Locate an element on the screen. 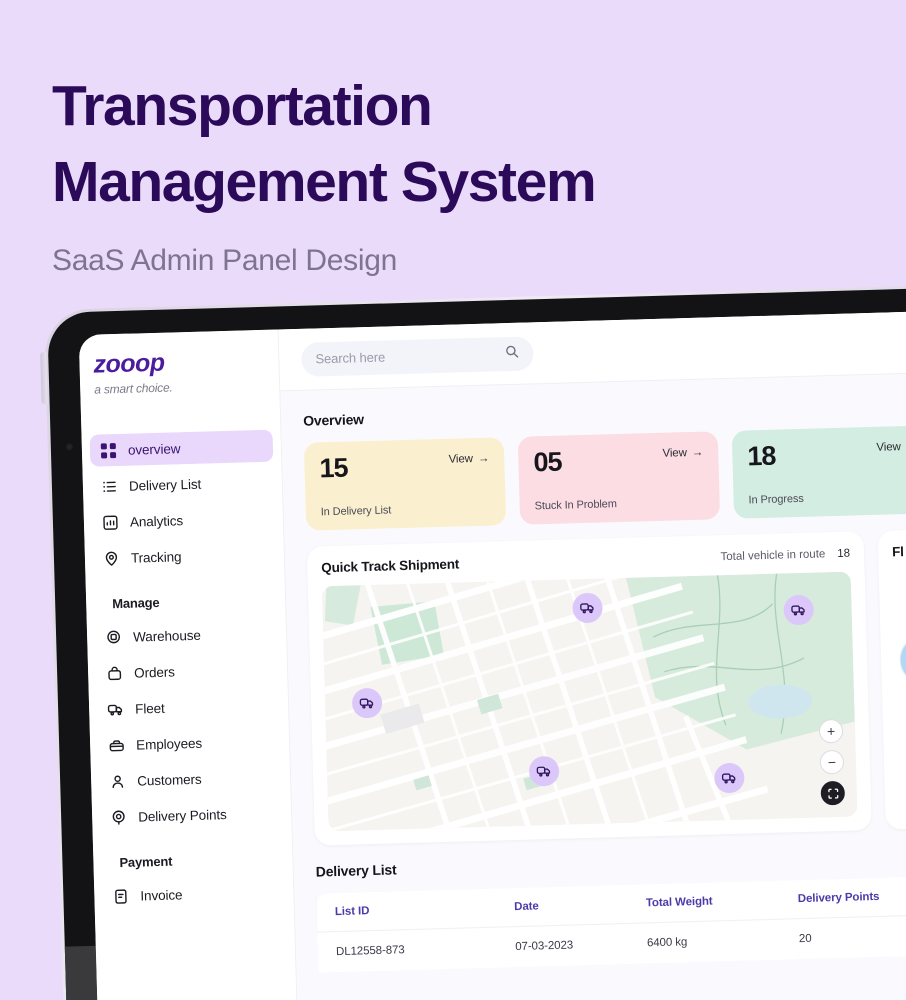  chart-bar-icon is located at coordinates (110, 521).